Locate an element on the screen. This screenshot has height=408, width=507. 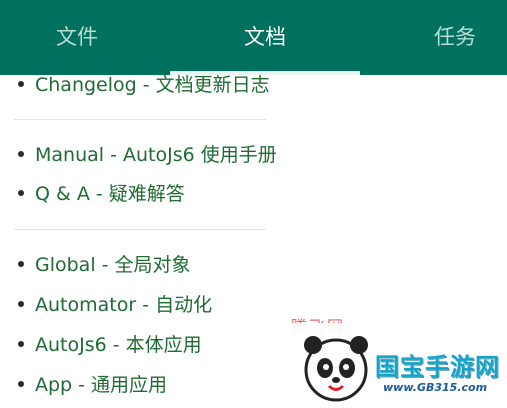
doc-link-global: Global - 全局对象 is located at coordinates (104, 265).